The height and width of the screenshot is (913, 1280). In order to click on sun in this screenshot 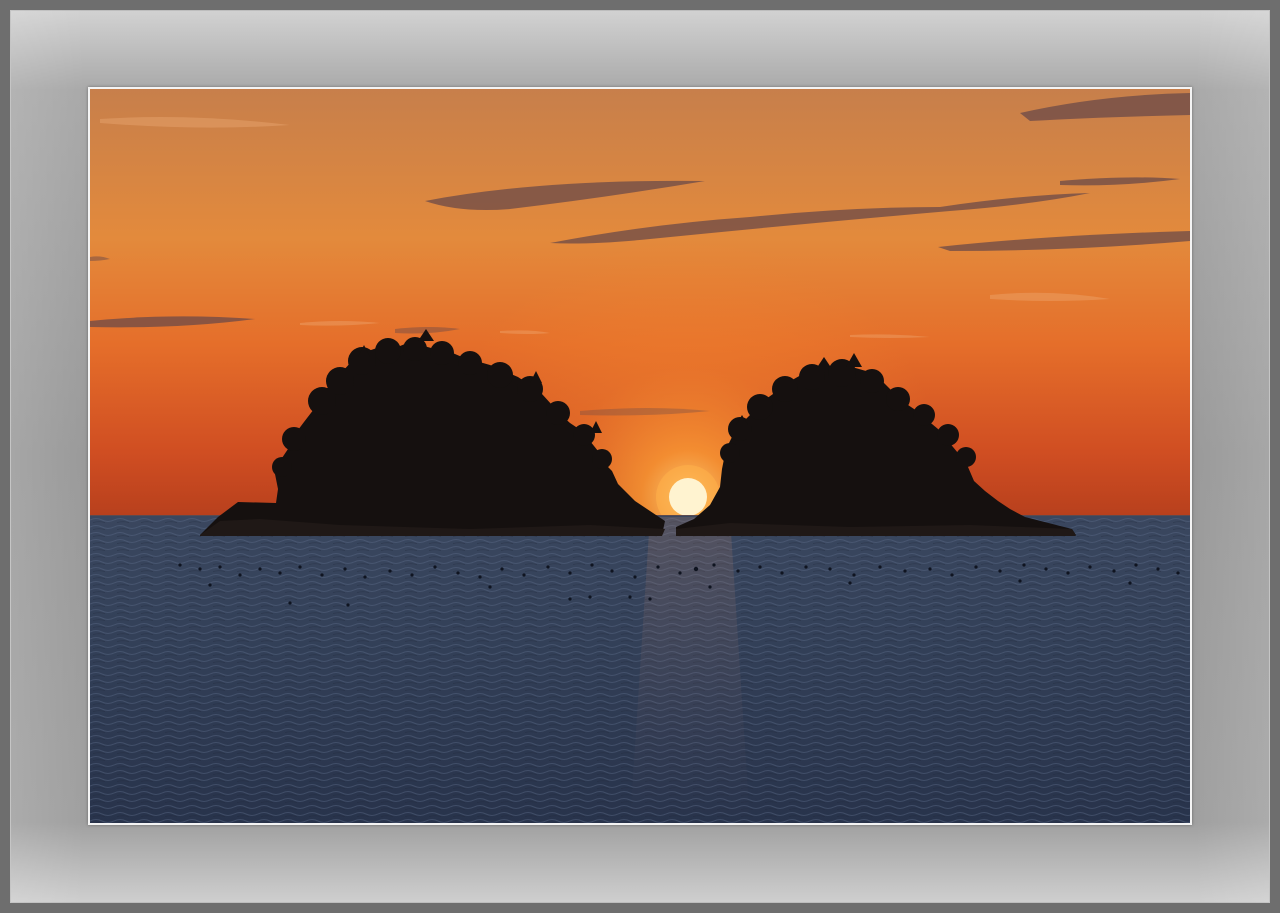, I will do `click(688, 497)`.